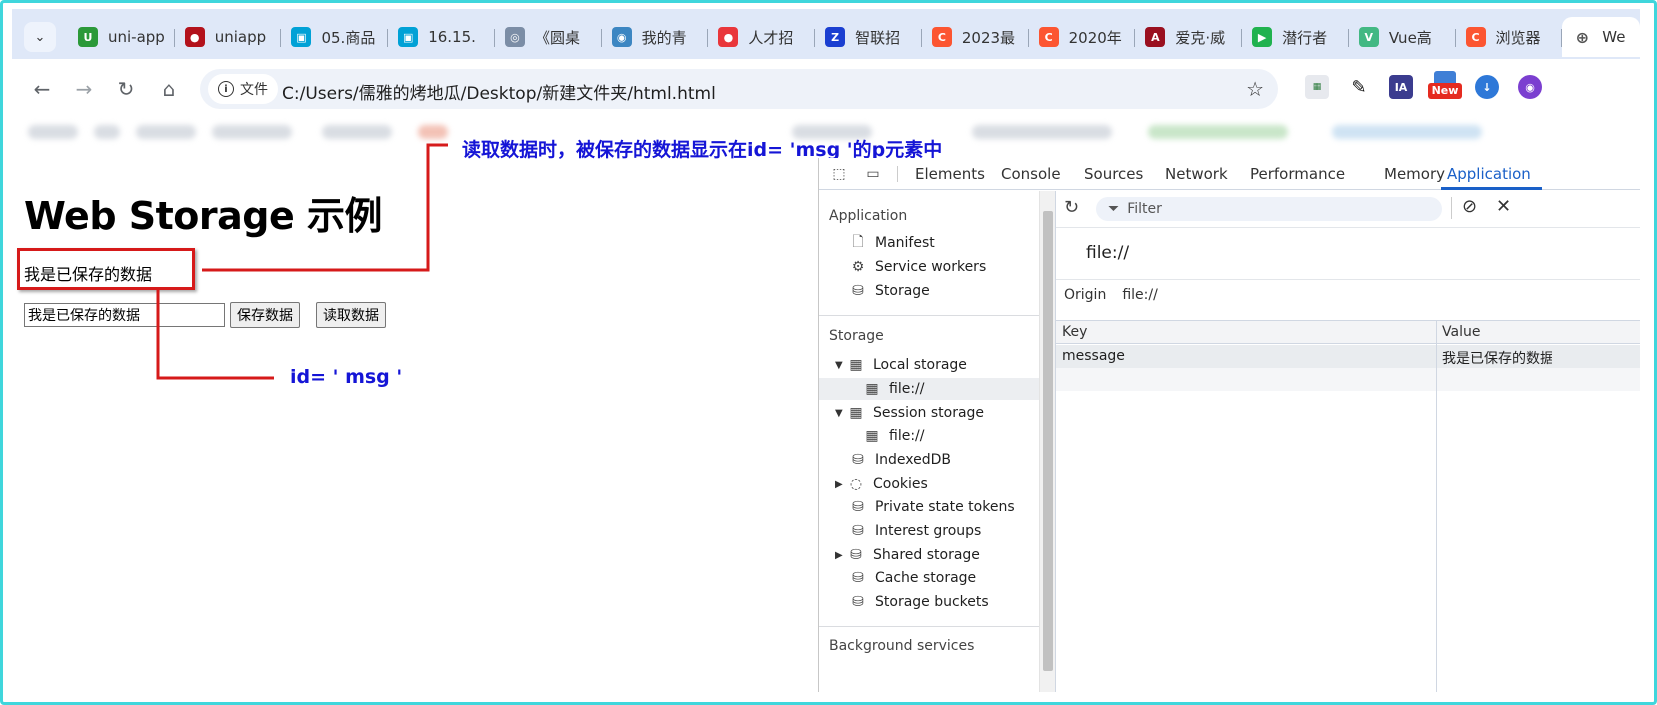 Image resolution: width=1657 pixels, height=705 pixels. What do you see at coordinates (1348, 332) in the screenshot?
I see `table-header: Key Value` at bounding box center [1348, 332].